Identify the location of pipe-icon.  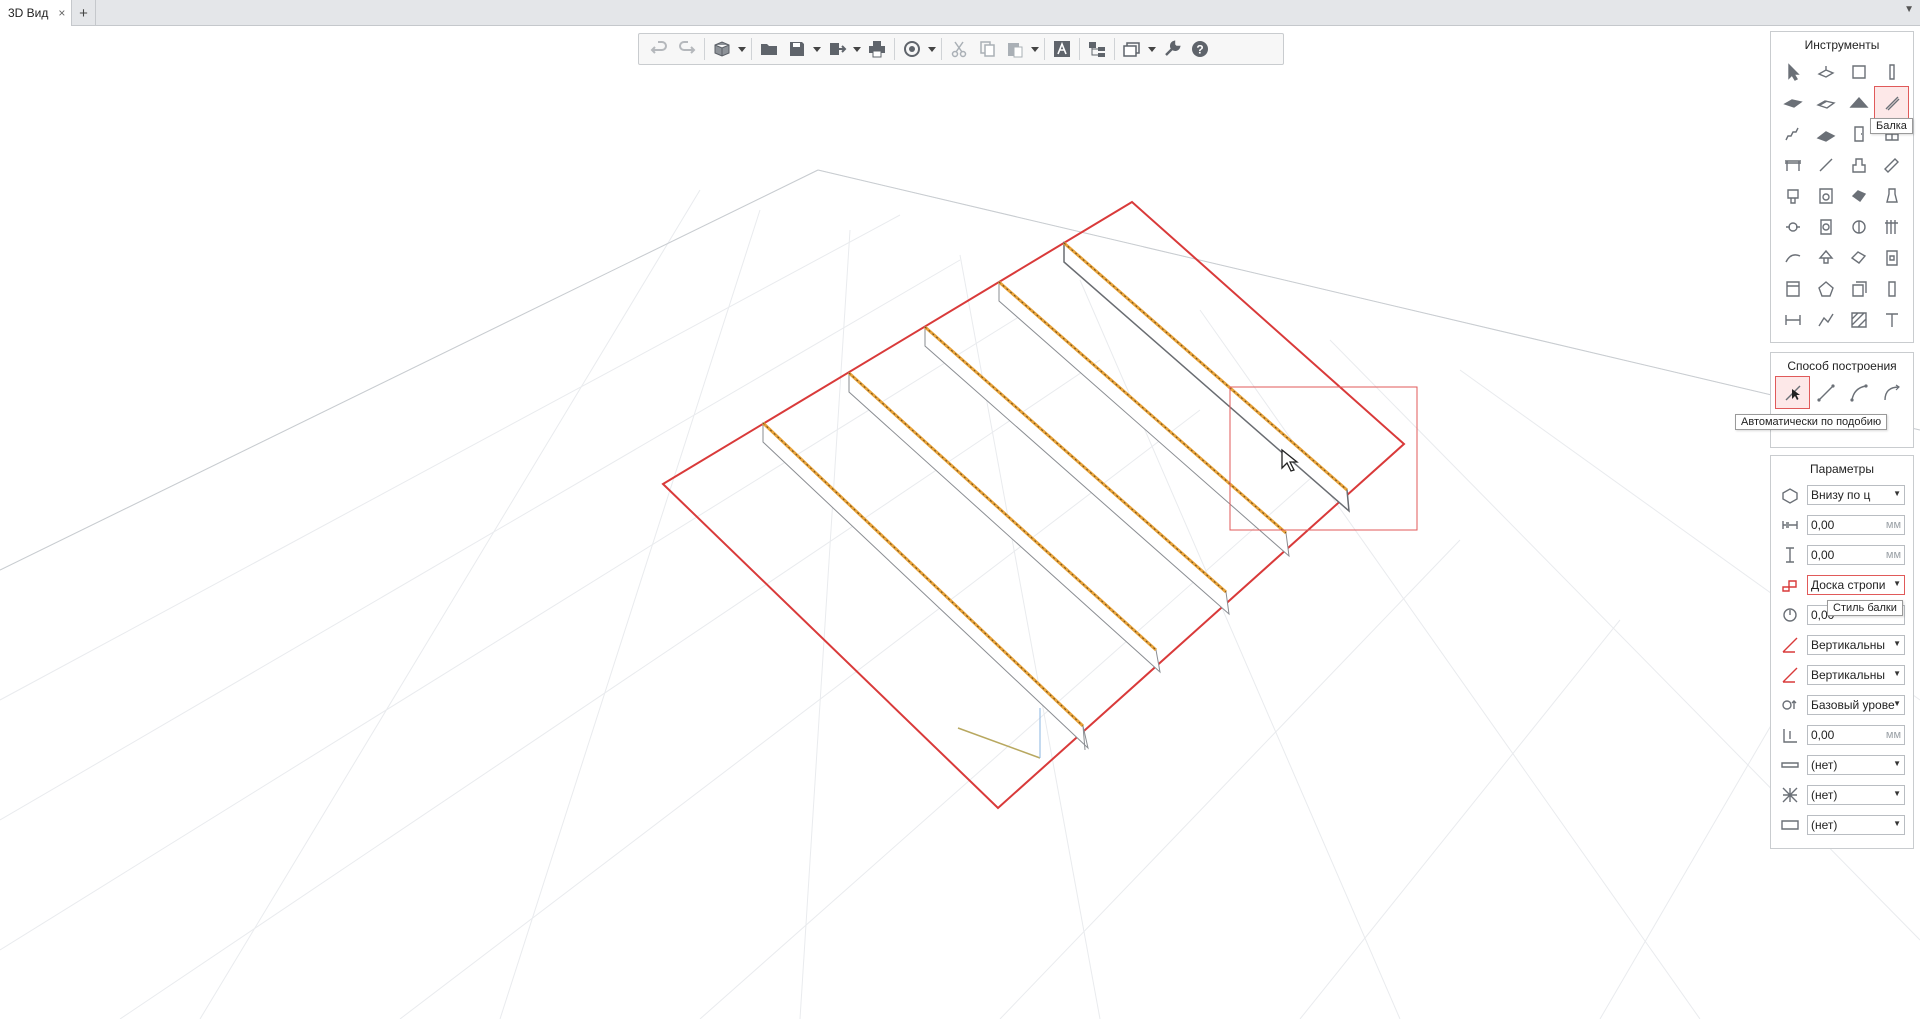
(1891, 164).